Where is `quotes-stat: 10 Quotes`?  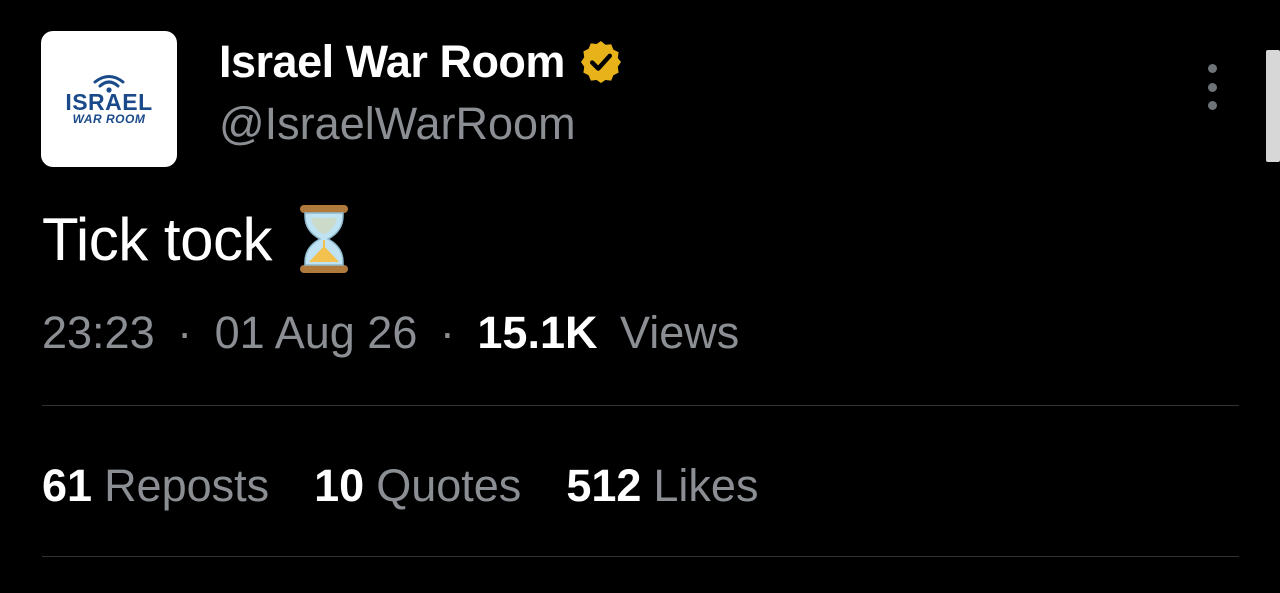
quotes-stat: 10 Quotes is located at coordinates (417, 486).